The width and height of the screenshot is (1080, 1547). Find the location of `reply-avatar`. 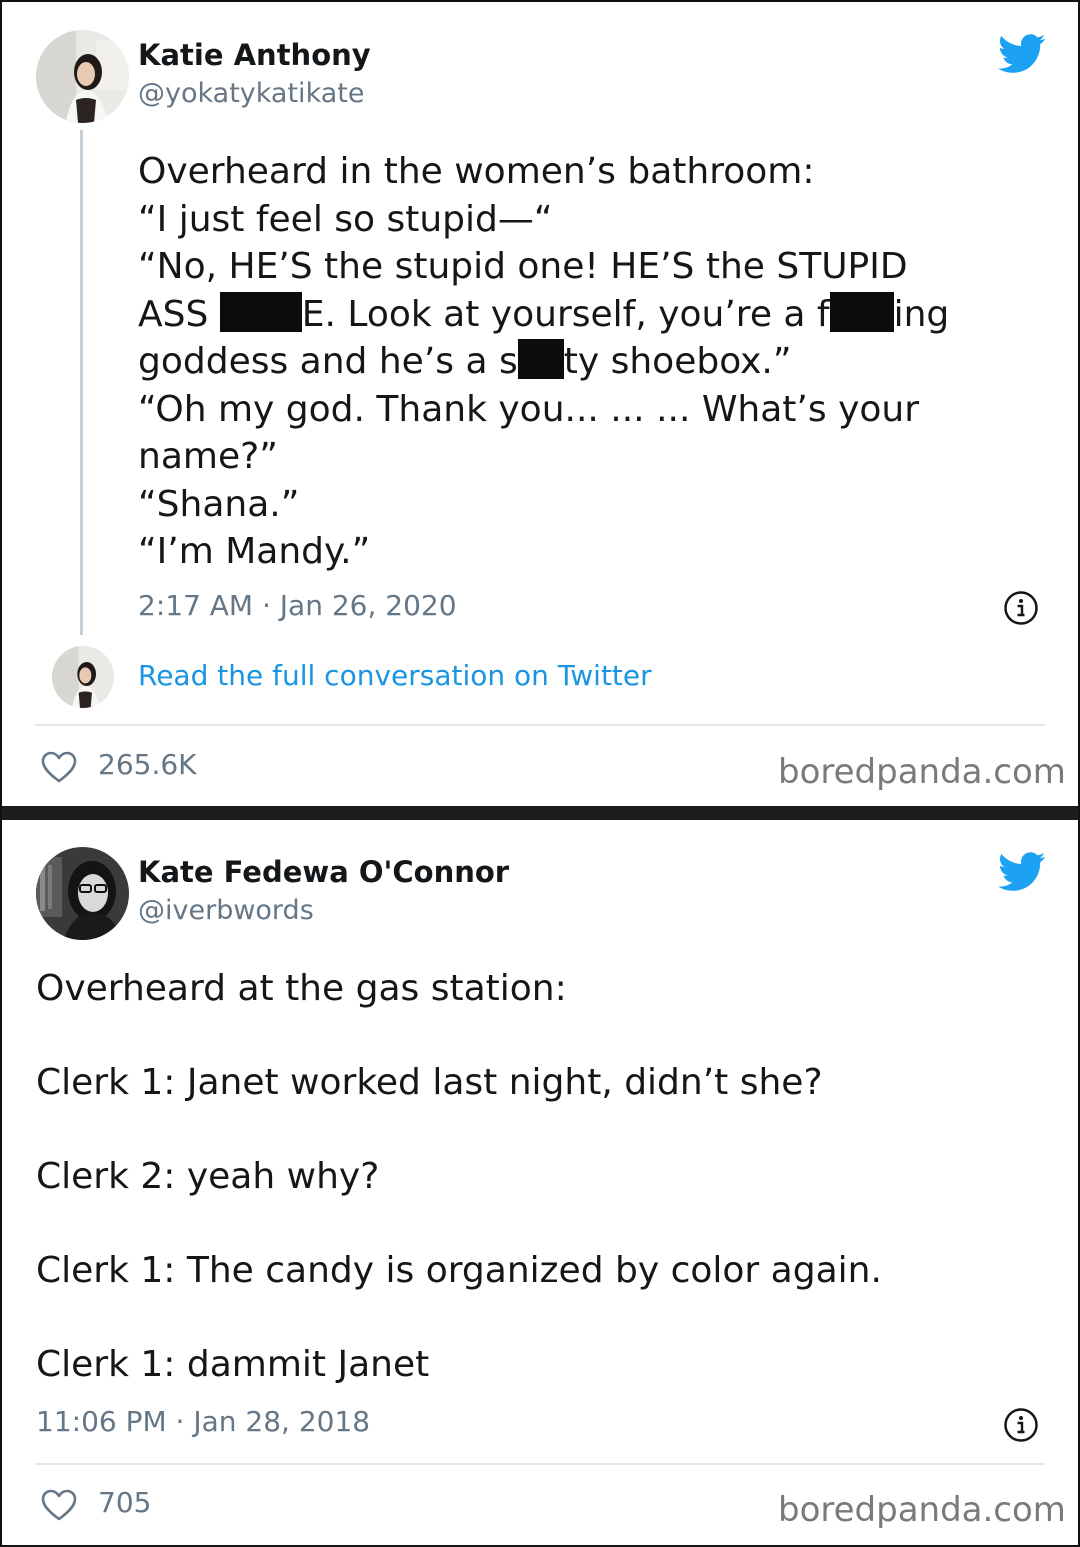

reply-avatar is located at coordinates (83, 677).